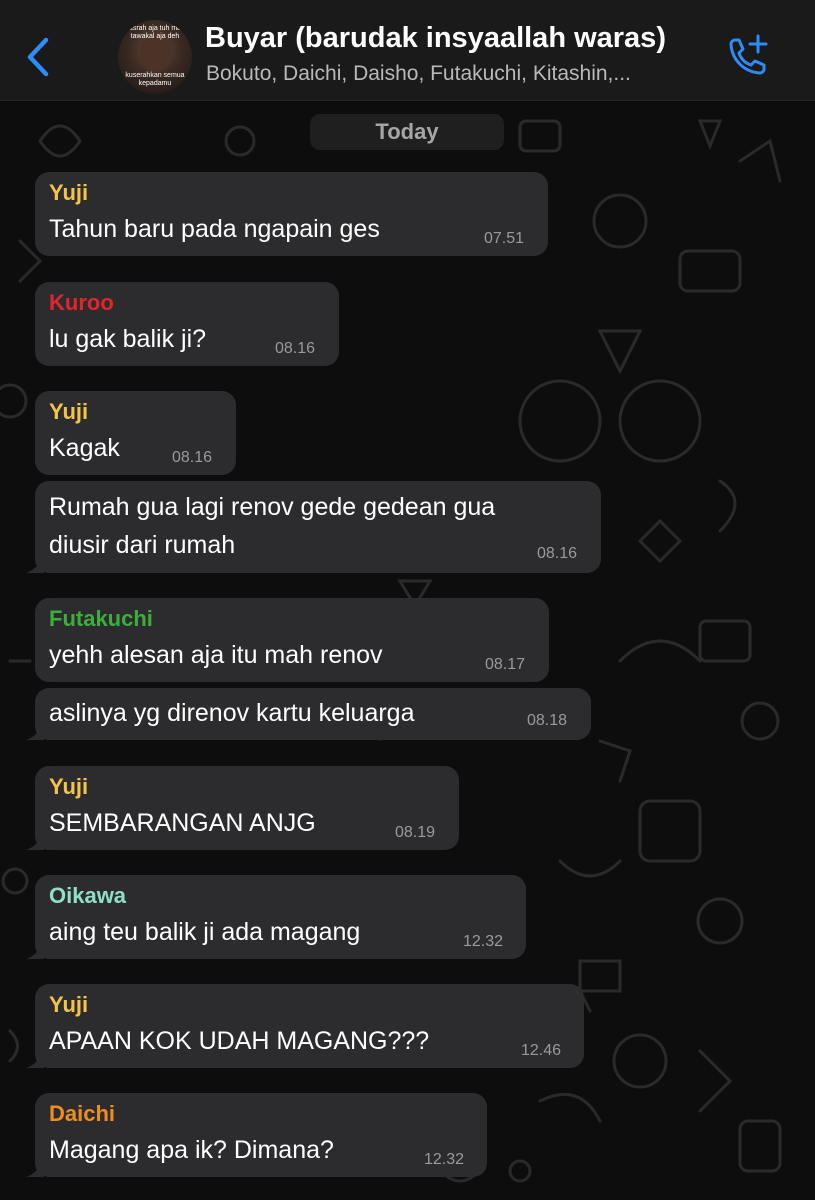 This screenshot has height=1200, width=815. What do you see at coordinates (504, 238) in the screenshot?
I see `message-time: 07.51` at bounding box center [504, 238].